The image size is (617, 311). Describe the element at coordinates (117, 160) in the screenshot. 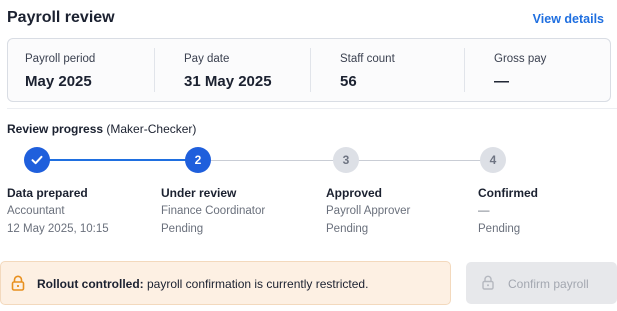

I see `stepper-track-completed` at that location.